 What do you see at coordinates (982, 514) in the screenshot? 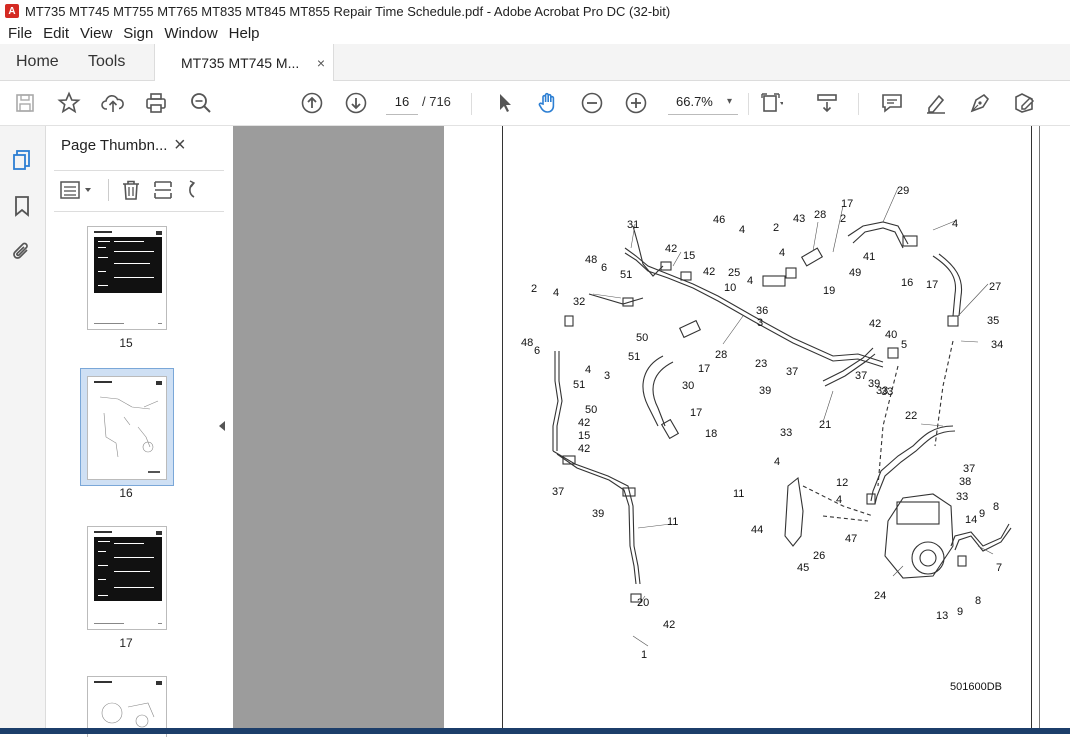
I see `callout-number: 9` at bounding box center [982, 514].